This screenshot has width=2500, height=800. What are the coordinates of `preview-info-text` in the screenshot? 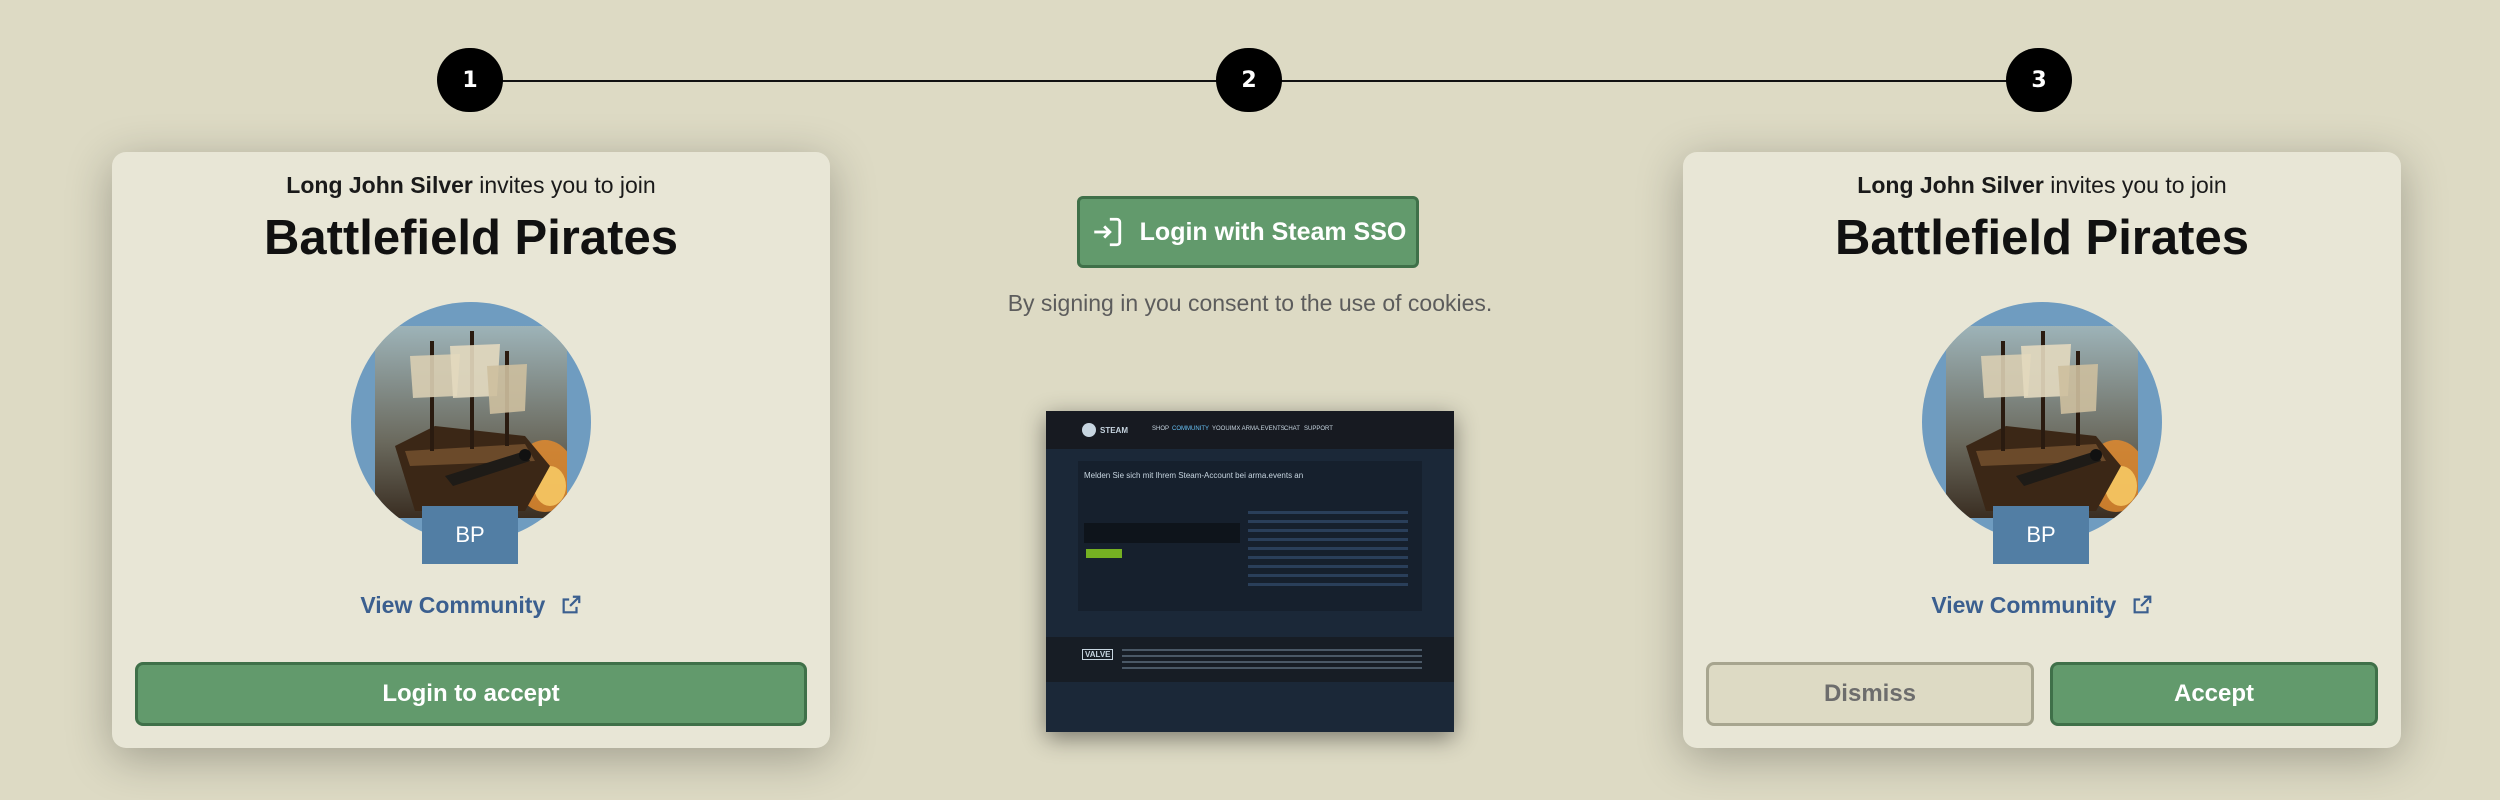 It's located at (1328, 551).